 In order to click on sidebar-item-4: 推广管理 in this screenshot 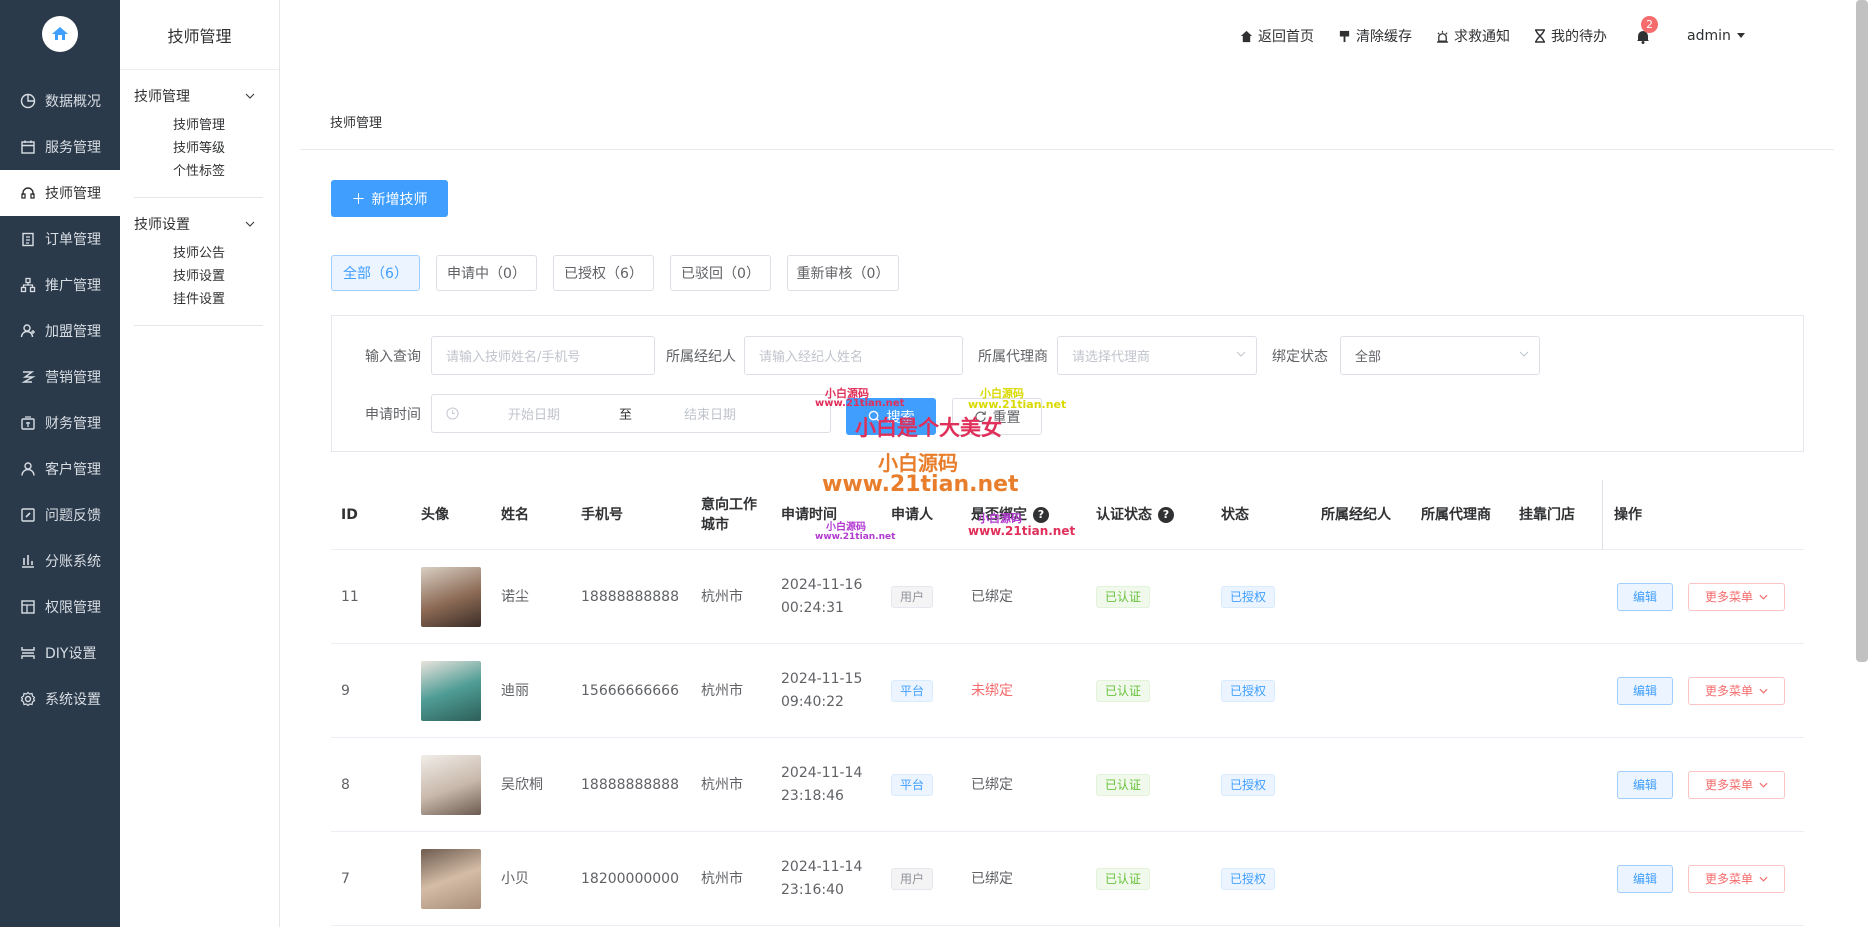, I will do `click(60, 285)`.